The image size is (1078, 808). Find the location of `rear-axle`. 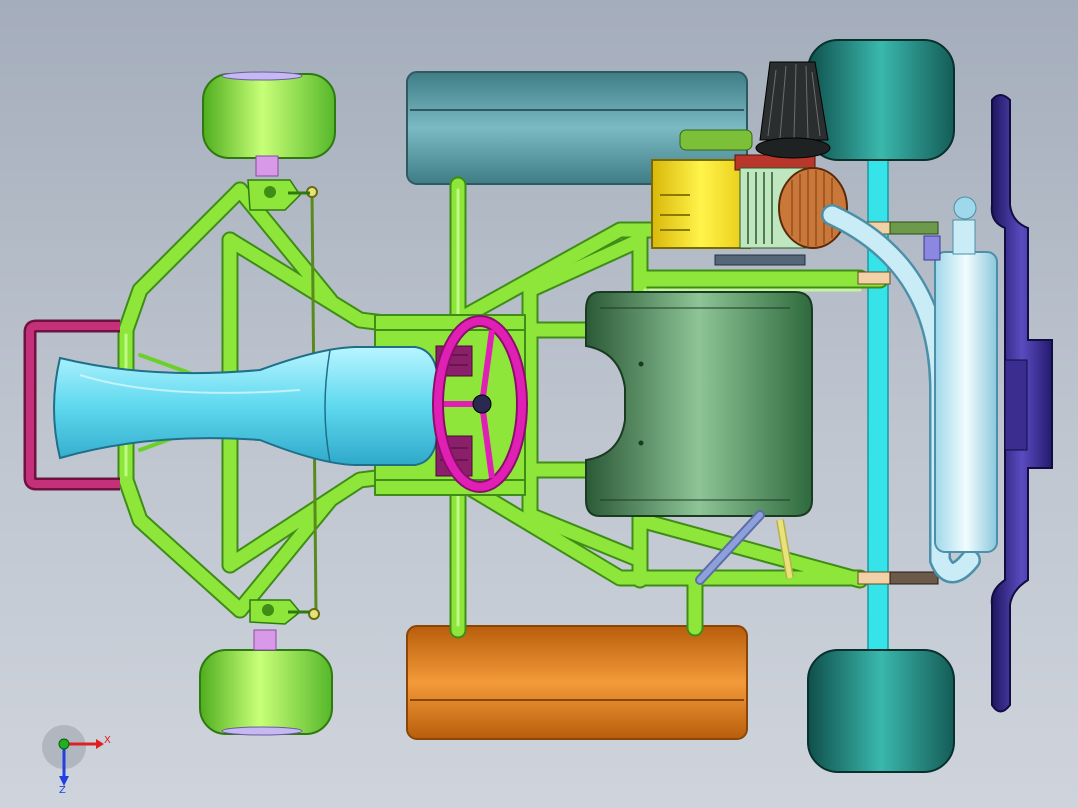

rear-axle is located at coordinates (878, 415).